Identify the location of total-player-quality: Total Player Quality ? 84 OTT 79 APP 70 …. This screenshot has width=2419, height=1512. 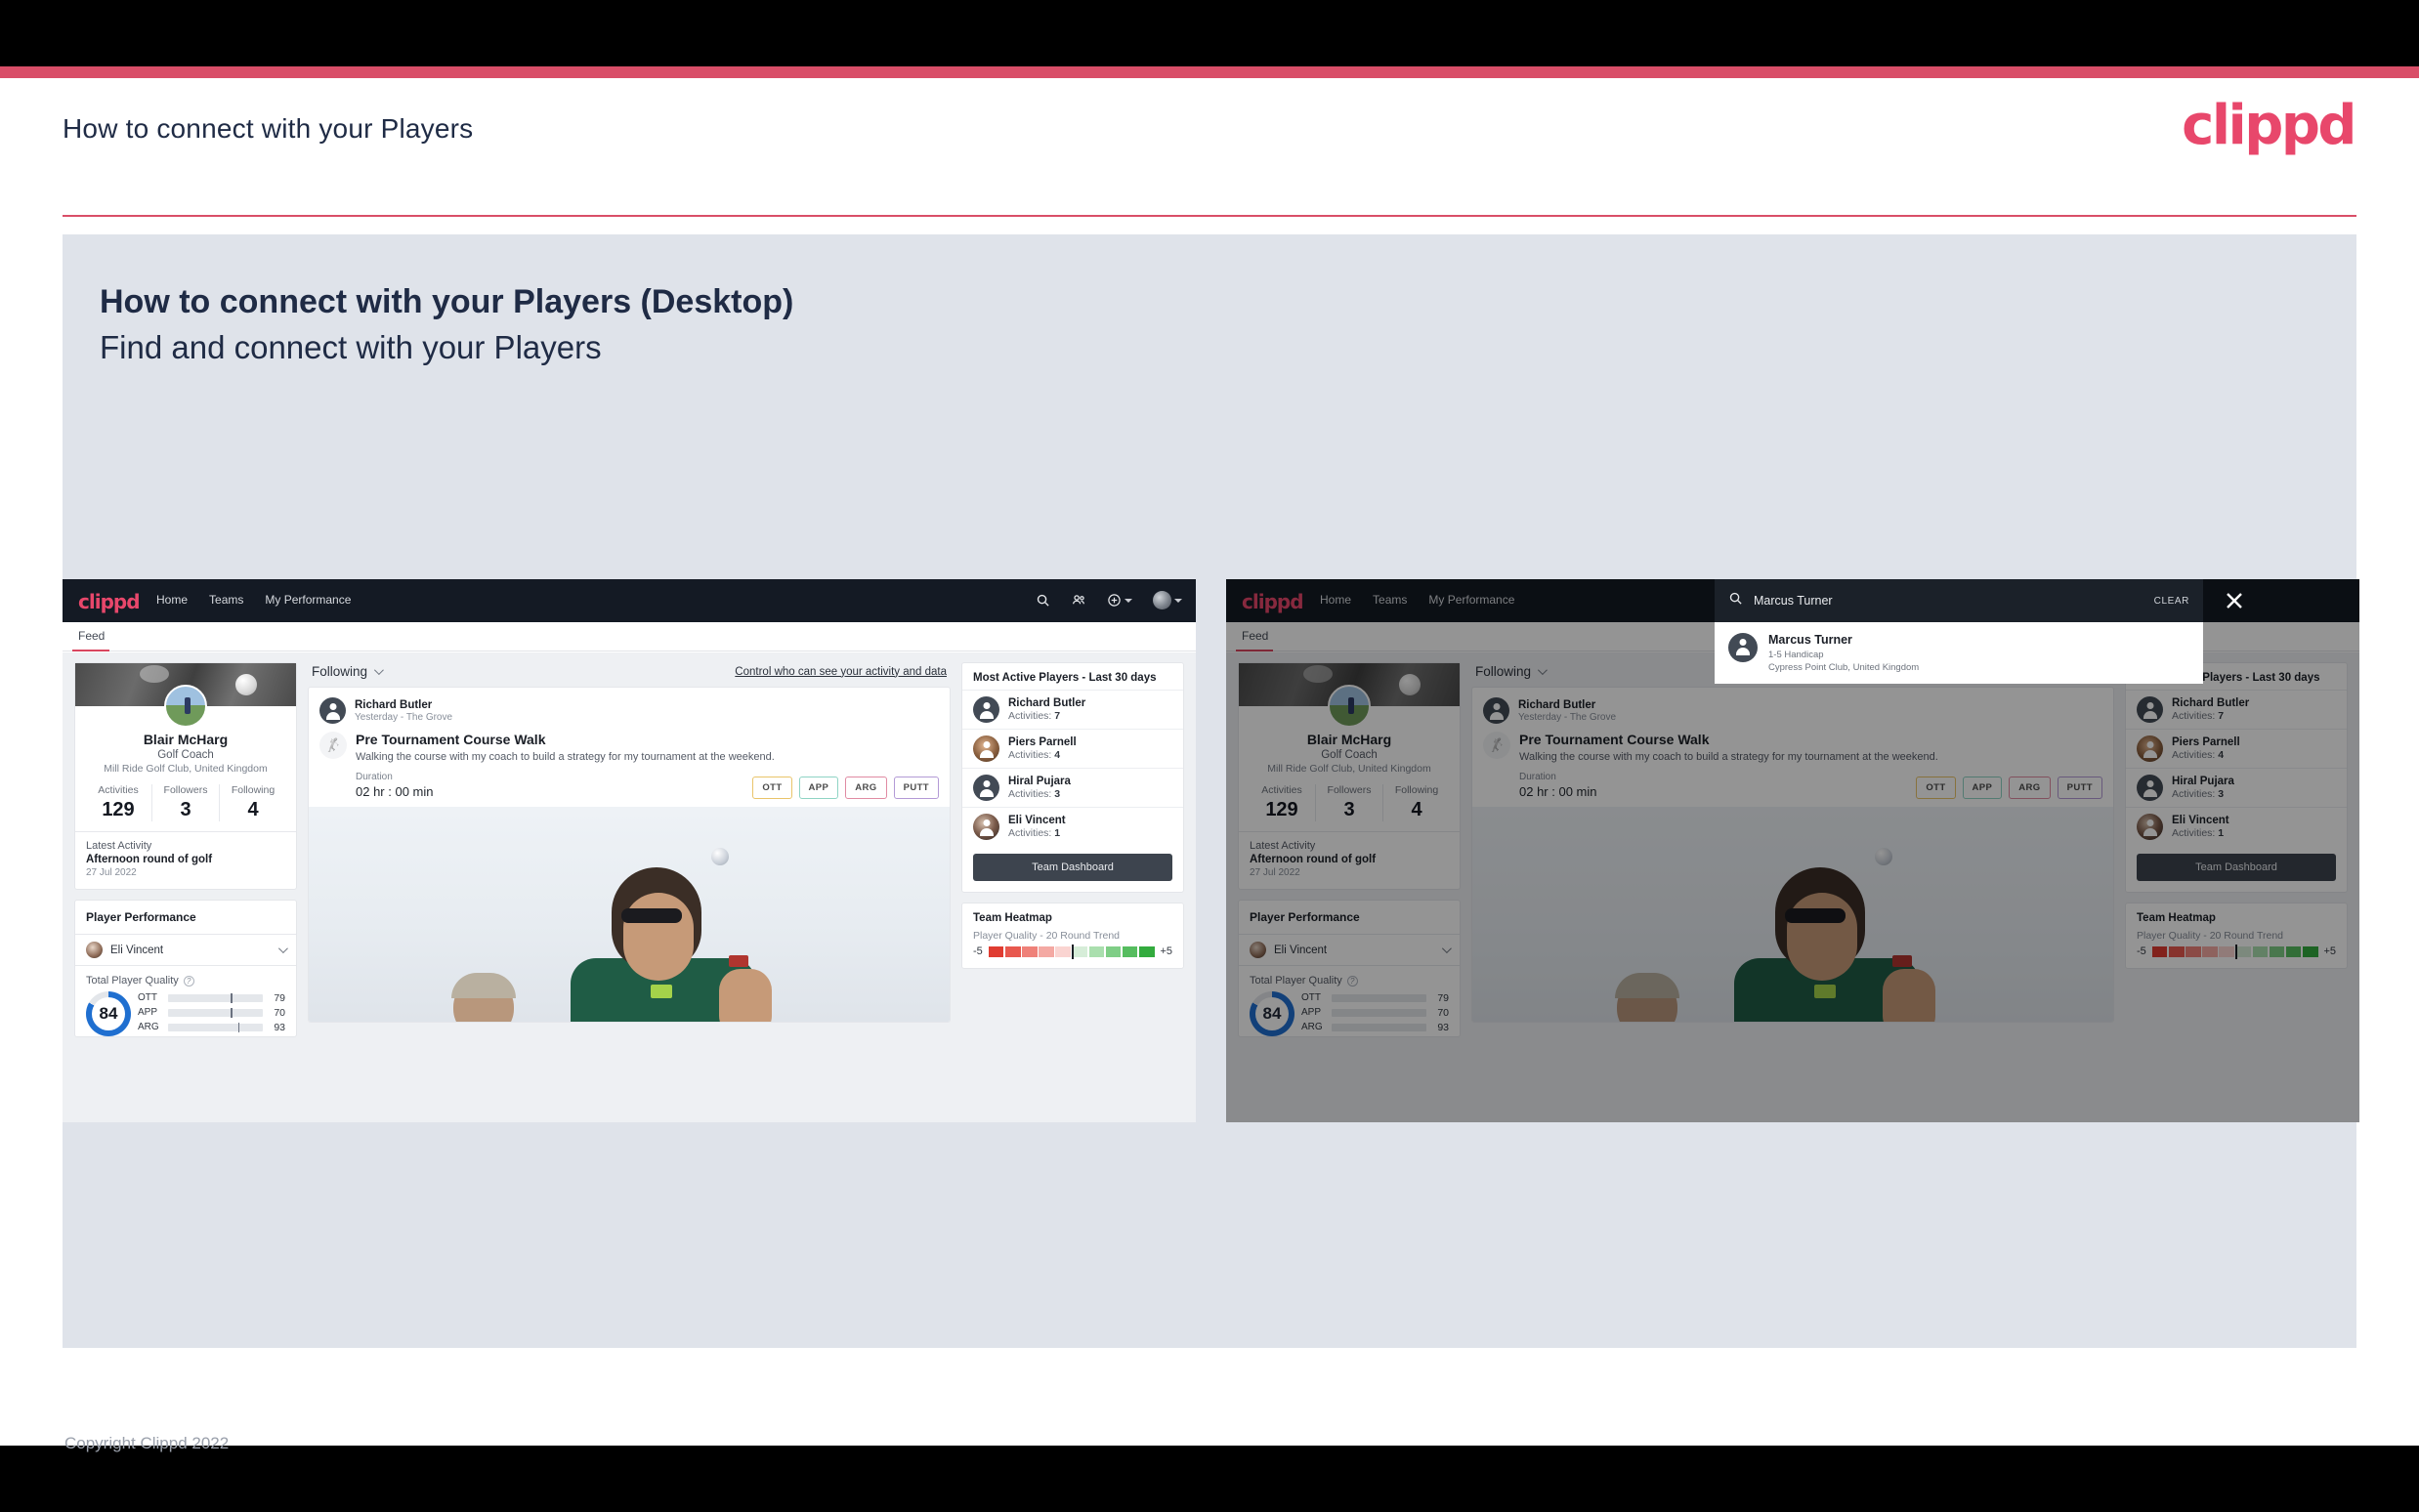
(185, 1001).